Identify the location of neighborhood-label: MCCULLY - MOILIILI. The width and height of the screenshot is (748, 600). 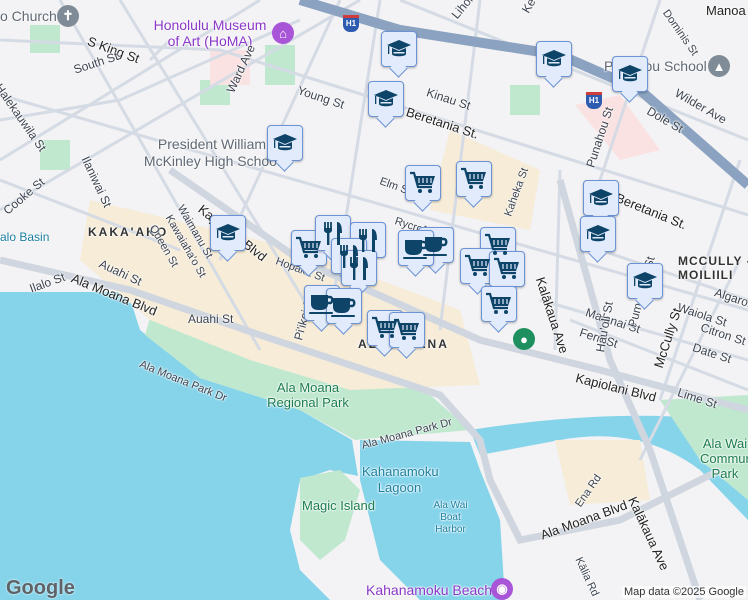
(713, 268).